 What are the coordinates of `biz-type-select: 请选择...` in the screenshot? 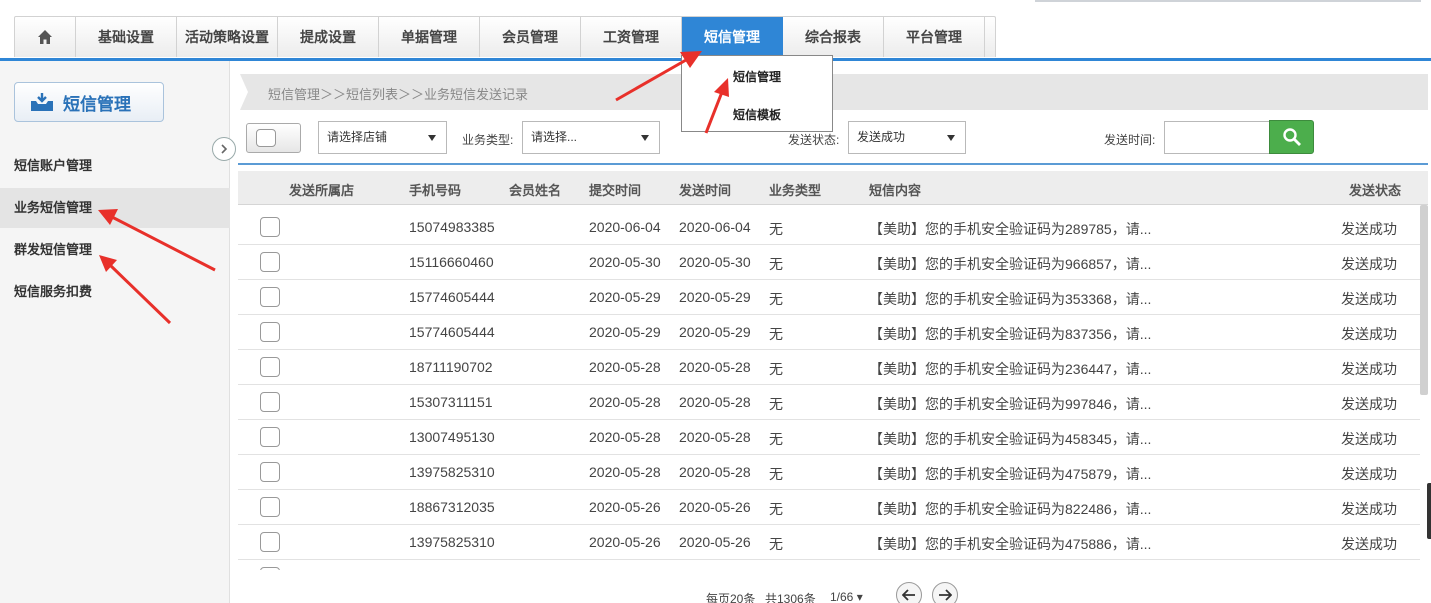 It's located at (591, 137).